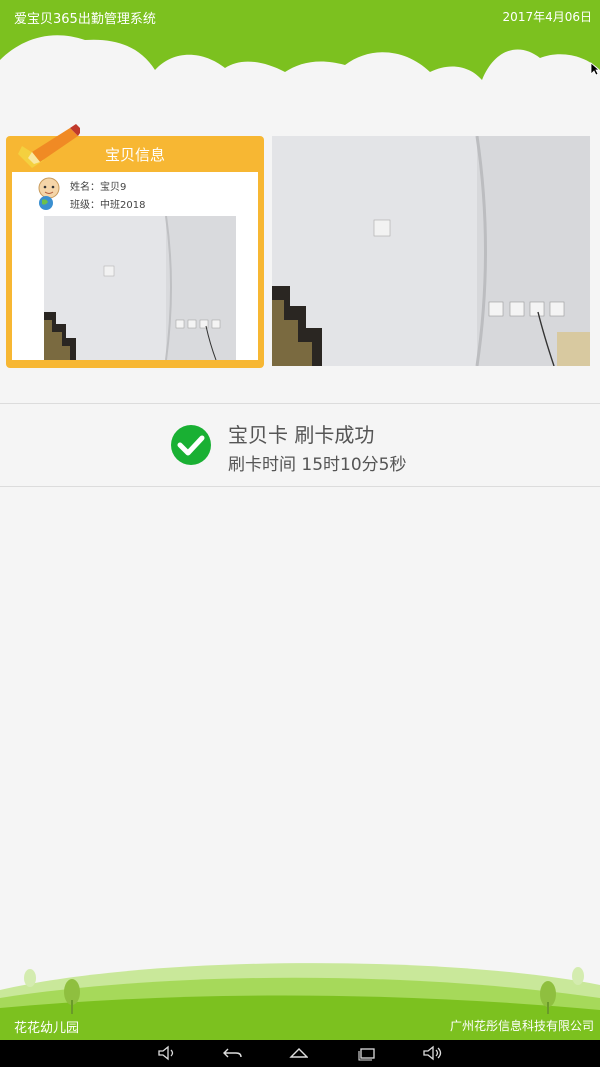  Describe the element at coordinates (431, 251) in the screenshot. I see `camera-snapshot` at that location.